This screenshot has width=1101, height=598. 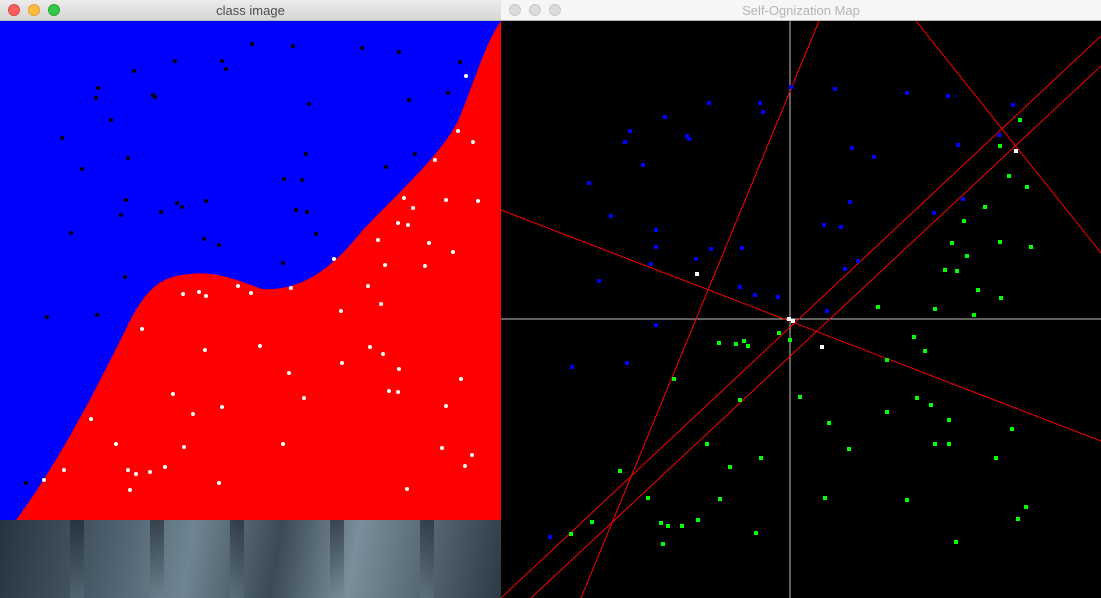 I want to click on som-titlebar: Self-Ognization Map, so click(x=801, y=10).